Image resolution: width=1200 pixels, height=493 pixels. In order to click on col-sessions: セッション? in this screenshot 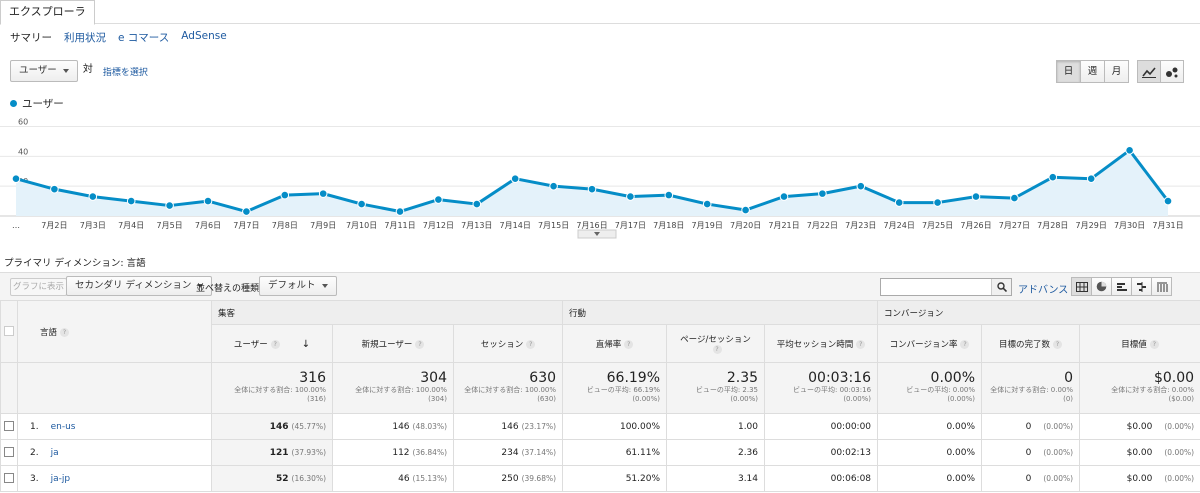, I will do `click(508, 343)`.